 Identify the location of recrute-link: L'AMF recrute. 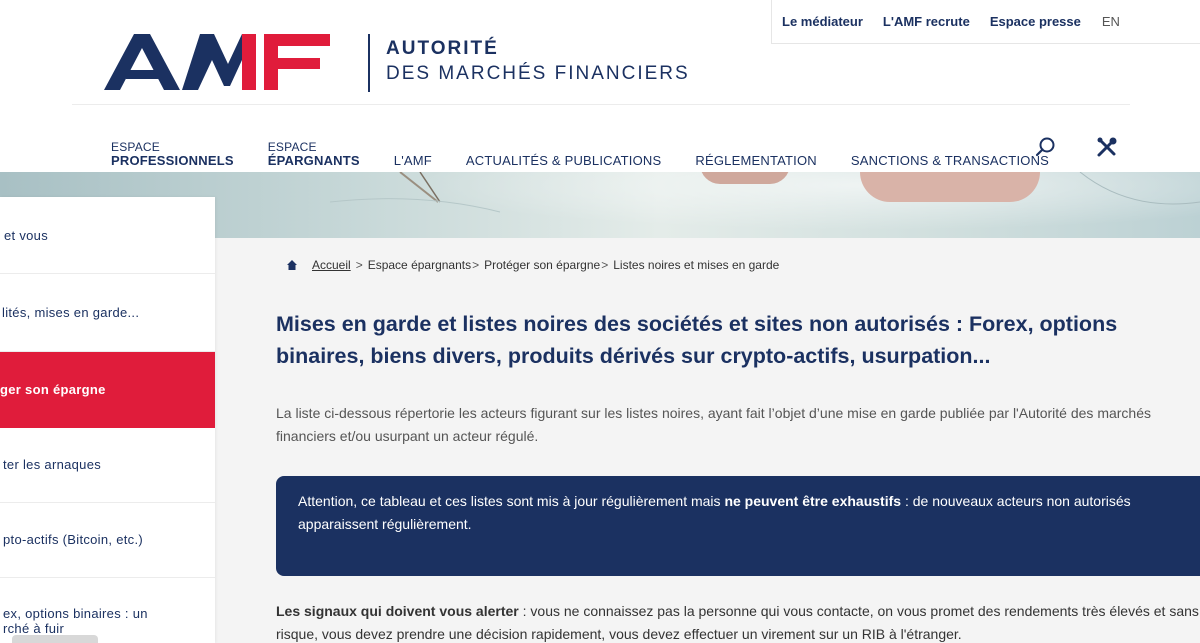
(926, 21).